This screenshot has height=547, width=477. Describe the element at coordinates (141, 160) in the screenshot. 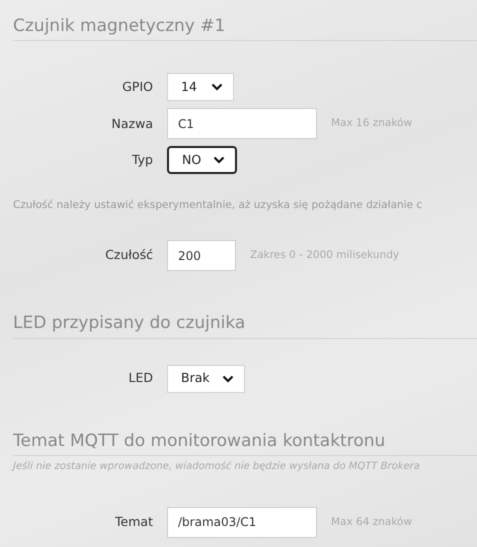

I see `field-label: Typ` at that location.